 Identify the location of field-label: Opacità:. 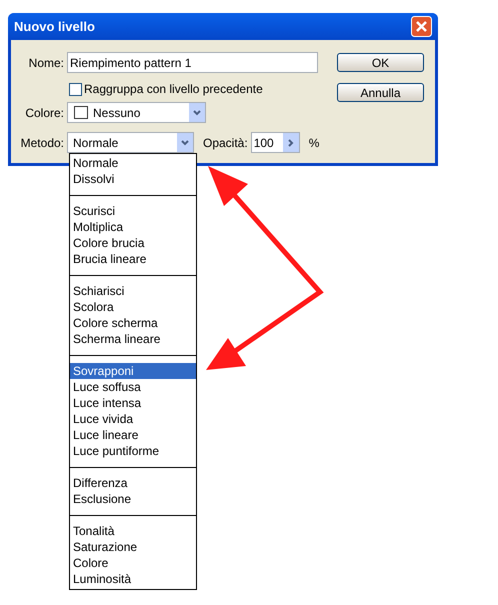
(225, 143).